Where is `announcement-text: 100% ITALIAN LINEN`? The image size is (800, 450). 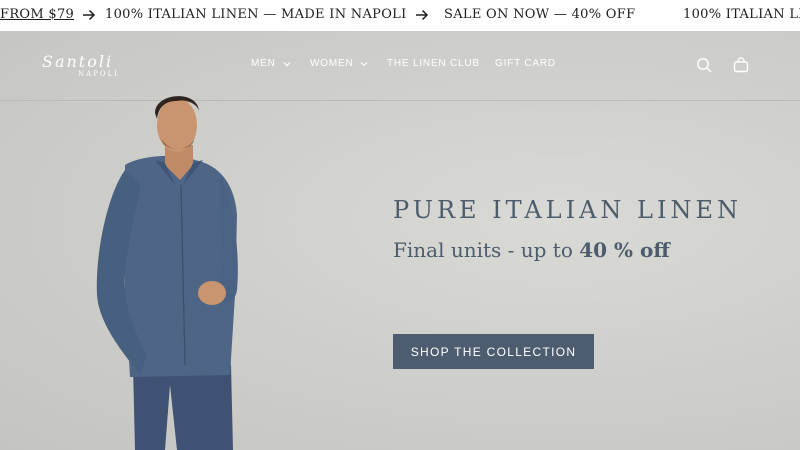
announcement-text: 100% ITALIAN LINEN is located at coordinates (741, 14).